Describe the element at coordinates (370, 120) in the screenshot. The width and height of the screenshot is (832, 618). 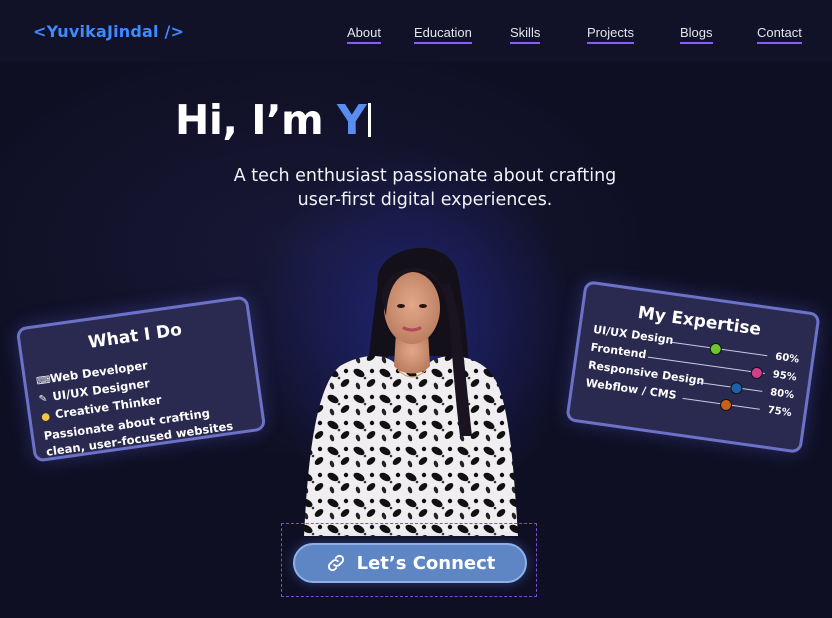
I see `typing-caret` at that location.